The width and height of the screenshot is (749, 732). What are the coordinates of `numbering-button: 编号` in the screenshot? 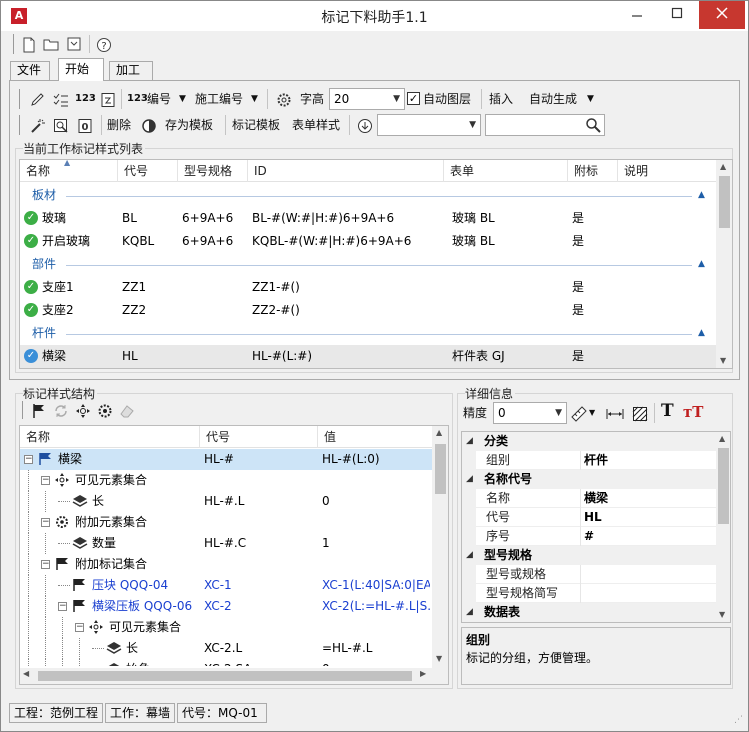 It's located at (159, 99).